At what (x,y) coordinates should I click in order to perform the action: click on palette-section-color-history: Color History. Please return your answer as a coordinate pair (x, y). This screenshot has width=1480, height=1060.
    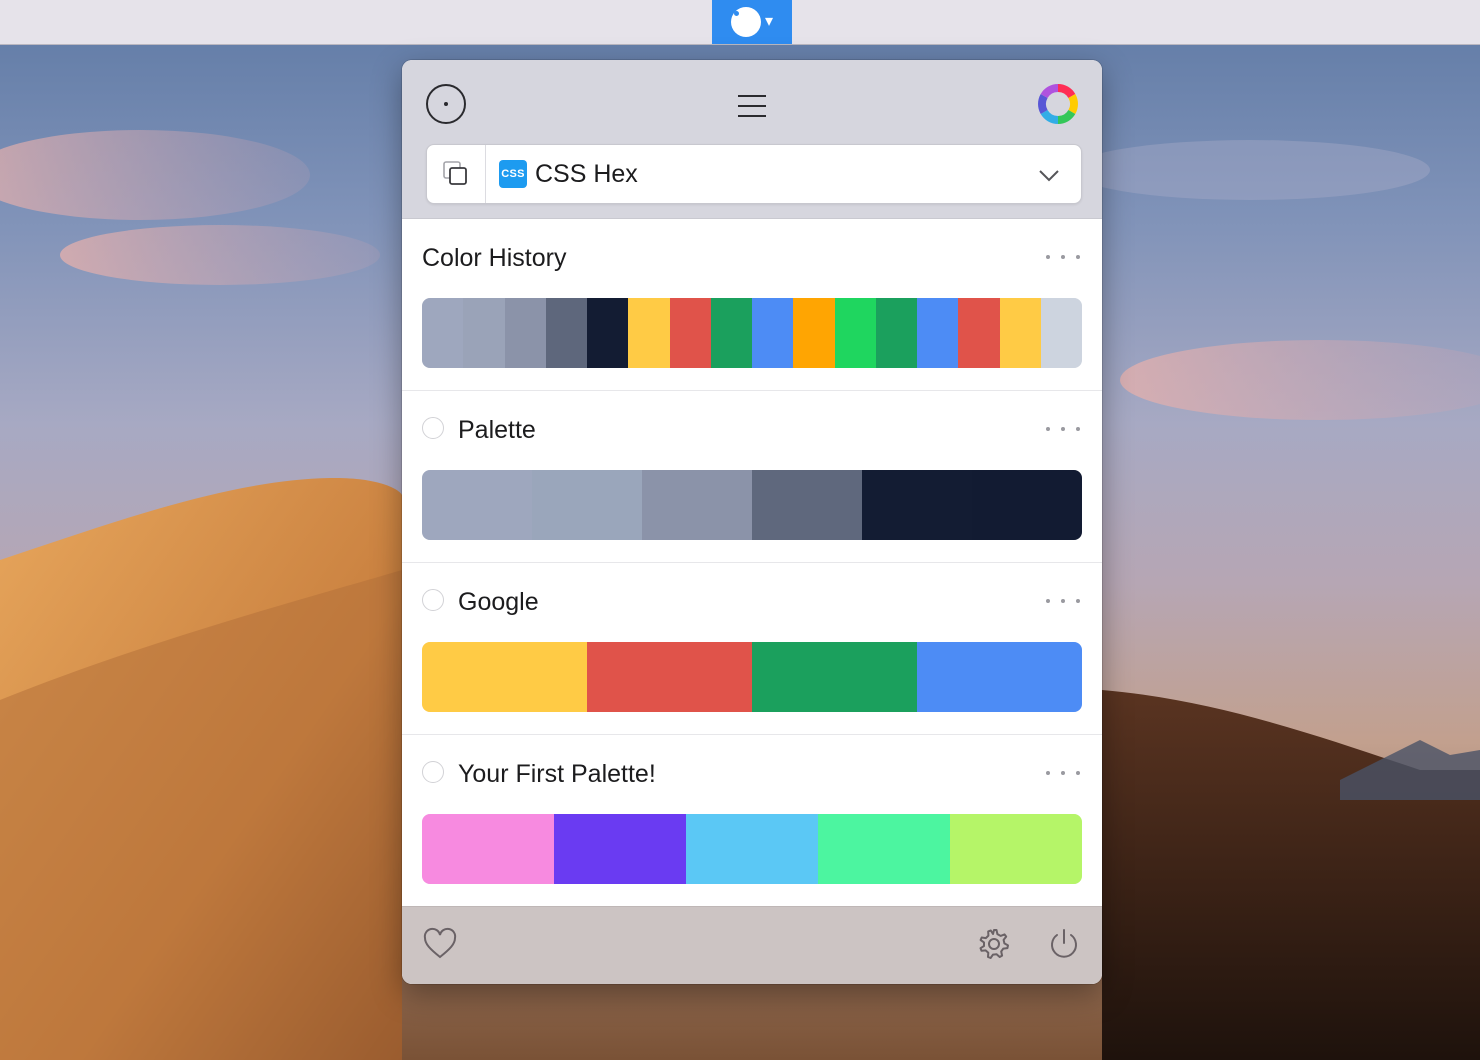
    Looking at the image, I should click on (752, 305).